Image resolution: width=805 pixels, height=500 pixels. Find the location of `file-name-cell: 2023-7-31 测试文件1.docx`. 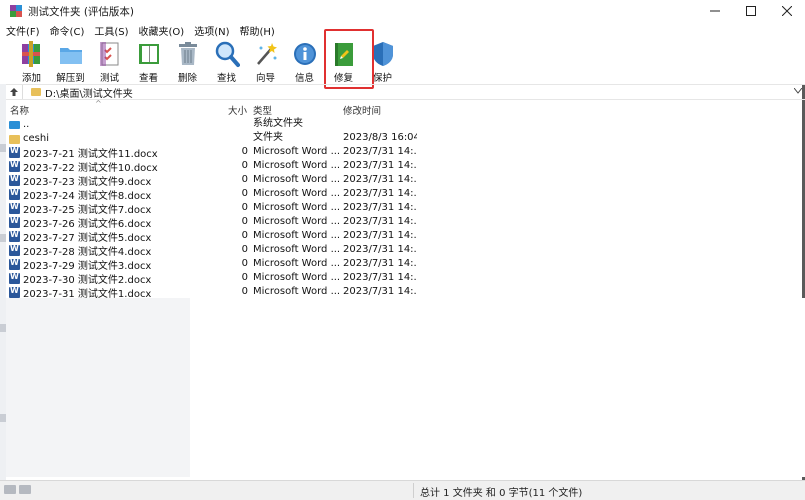

file-name-cell: 2023-7-31 测试文件1.docx is located at coordinates (101, 292).